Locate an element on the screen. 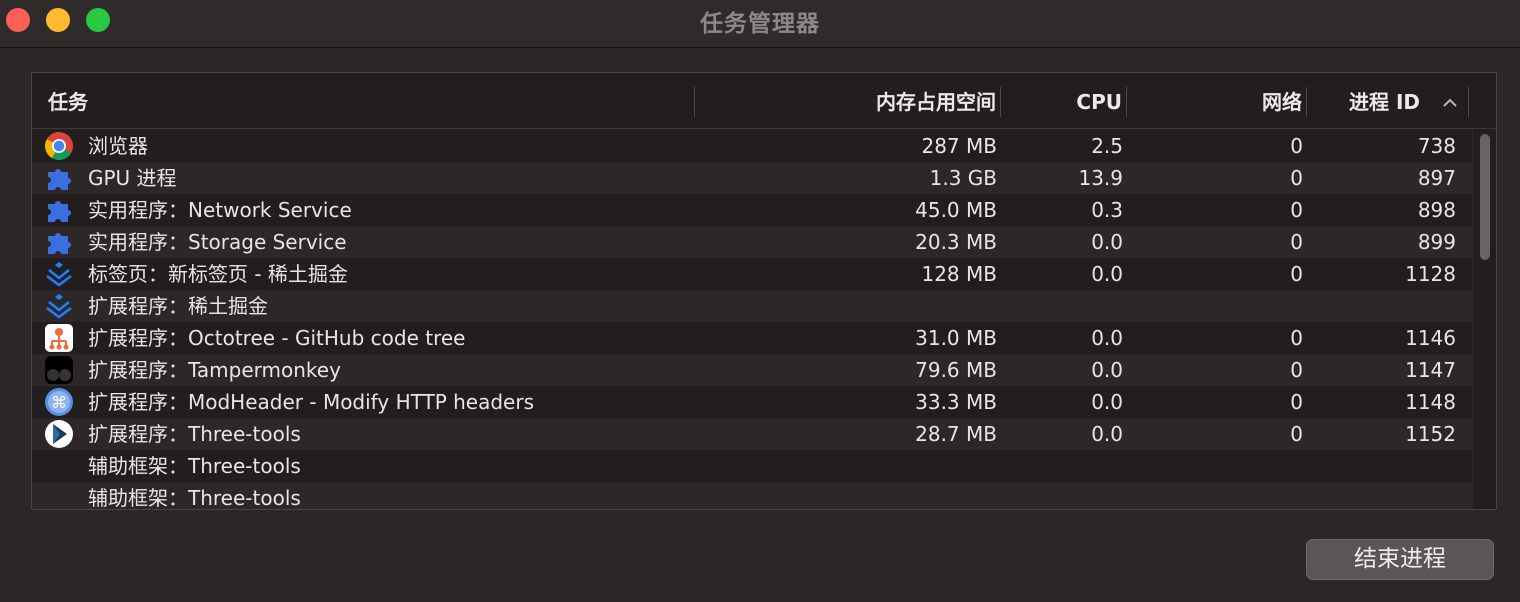  pid-value: 1146 is located at coordinates (1430, 338).